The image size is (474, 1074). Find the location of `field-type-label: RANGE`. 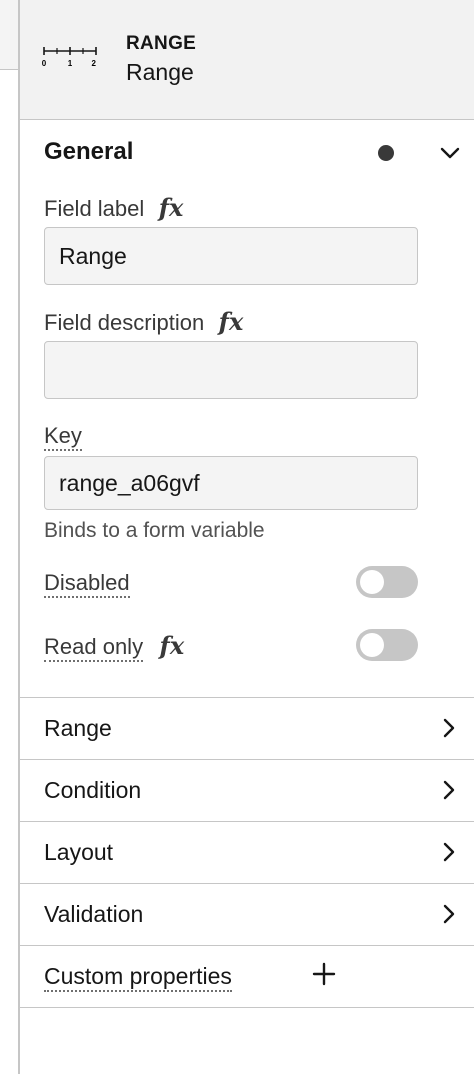

field-type-label: RANGE is located at coordinates (161, 43).